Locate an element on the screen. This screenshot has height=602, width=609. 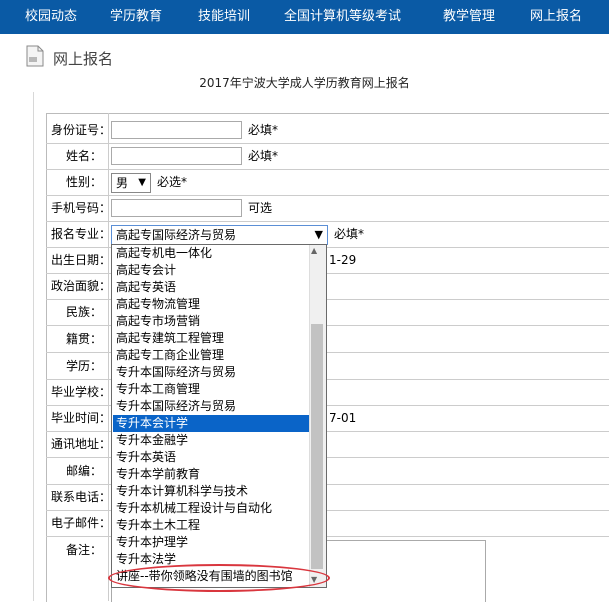
nav-item-computer-exam: 全国计算机等级考试 is located at coordinates (342, 17).